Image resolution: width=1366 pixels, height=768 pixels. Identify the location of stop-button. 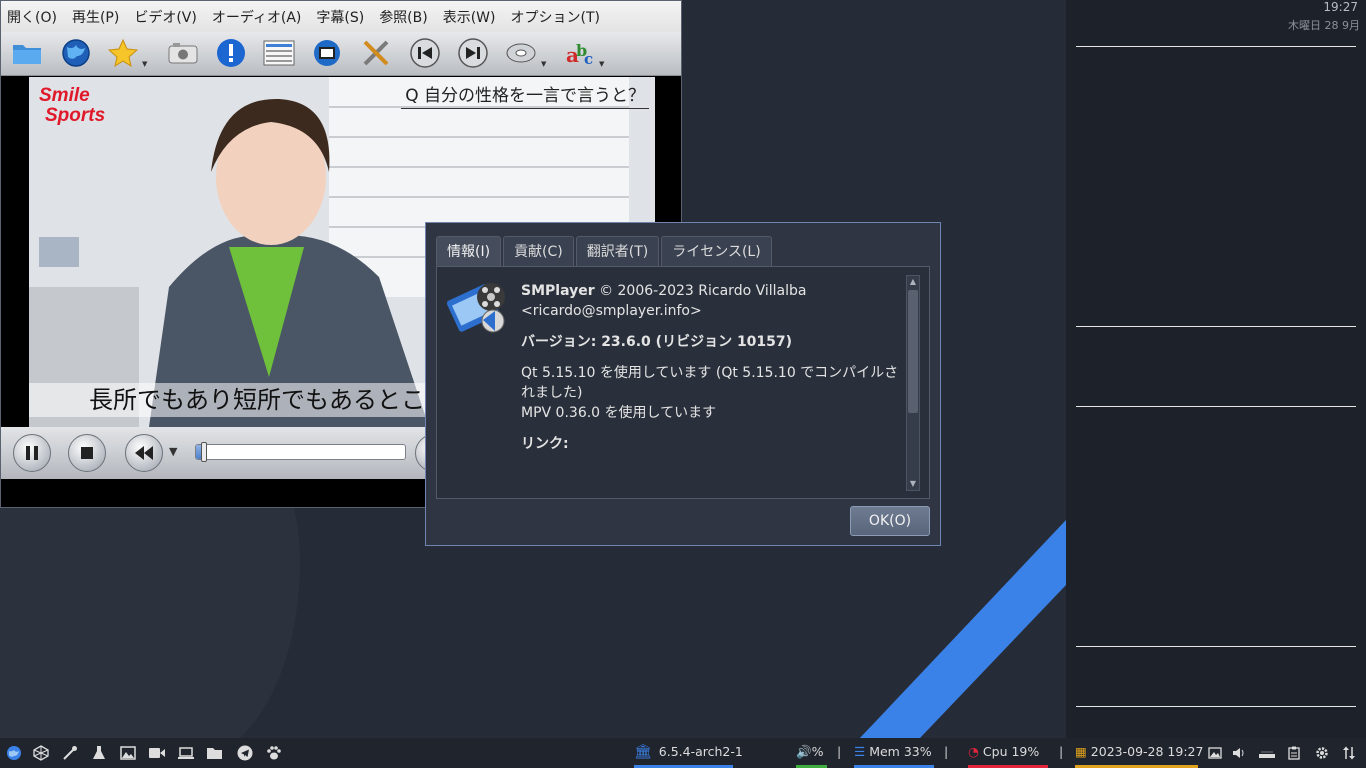
(87, 453).